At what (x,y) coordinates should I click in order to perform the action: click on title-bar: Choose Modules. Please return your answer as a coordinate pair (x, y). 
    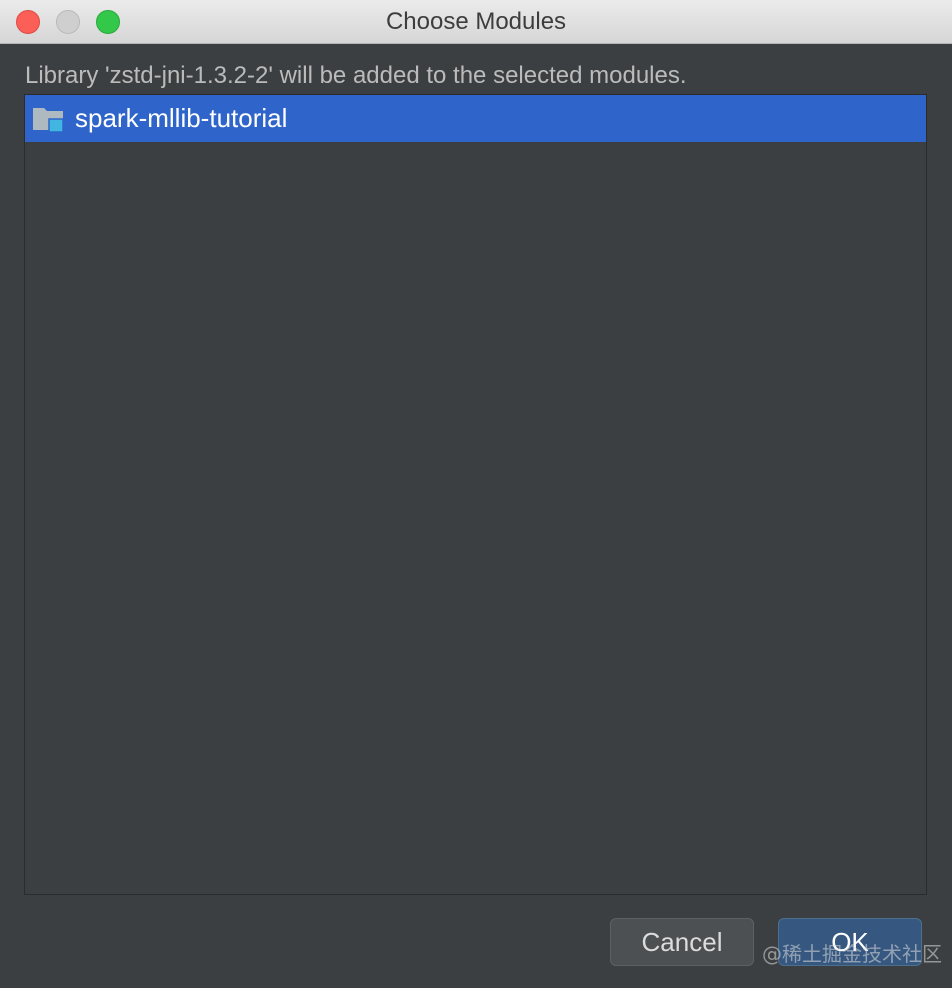
    Looking at the image, I should click on (476, 22).